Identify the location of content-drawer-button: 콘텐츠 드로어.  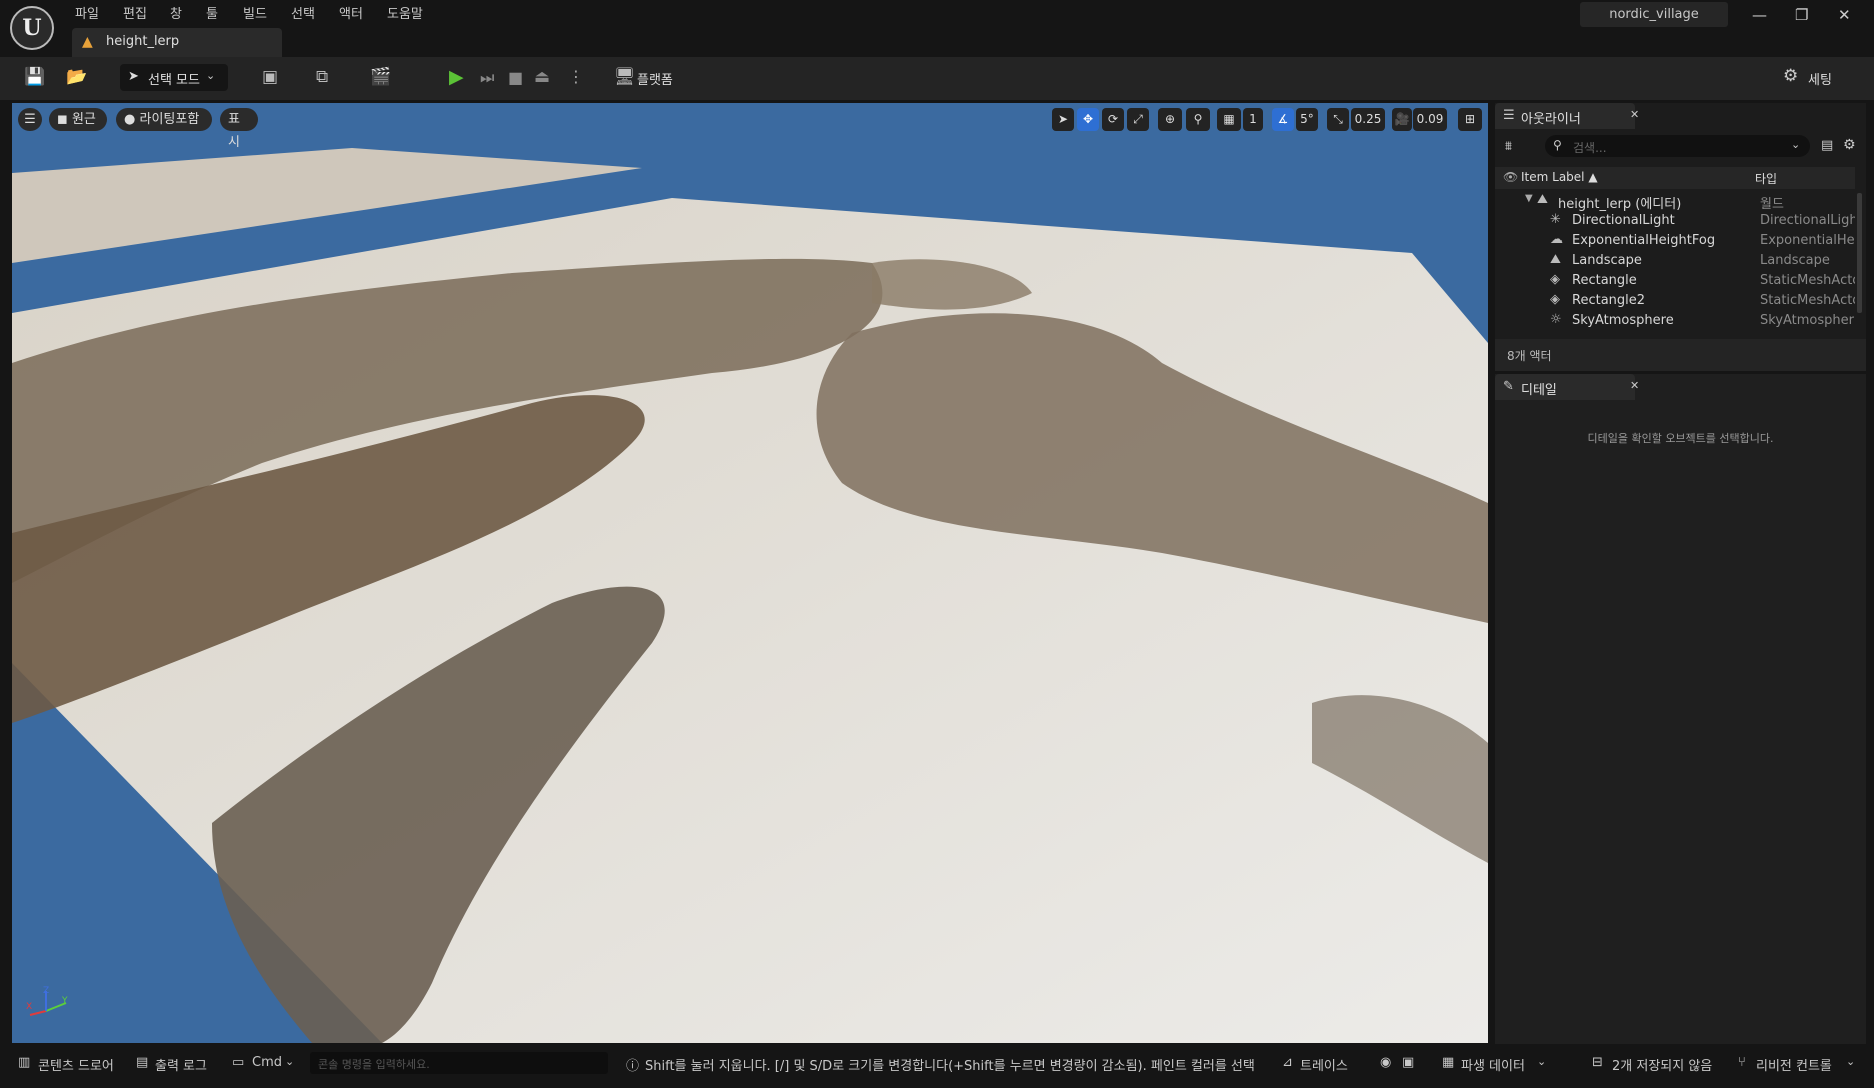
(76, 1064).